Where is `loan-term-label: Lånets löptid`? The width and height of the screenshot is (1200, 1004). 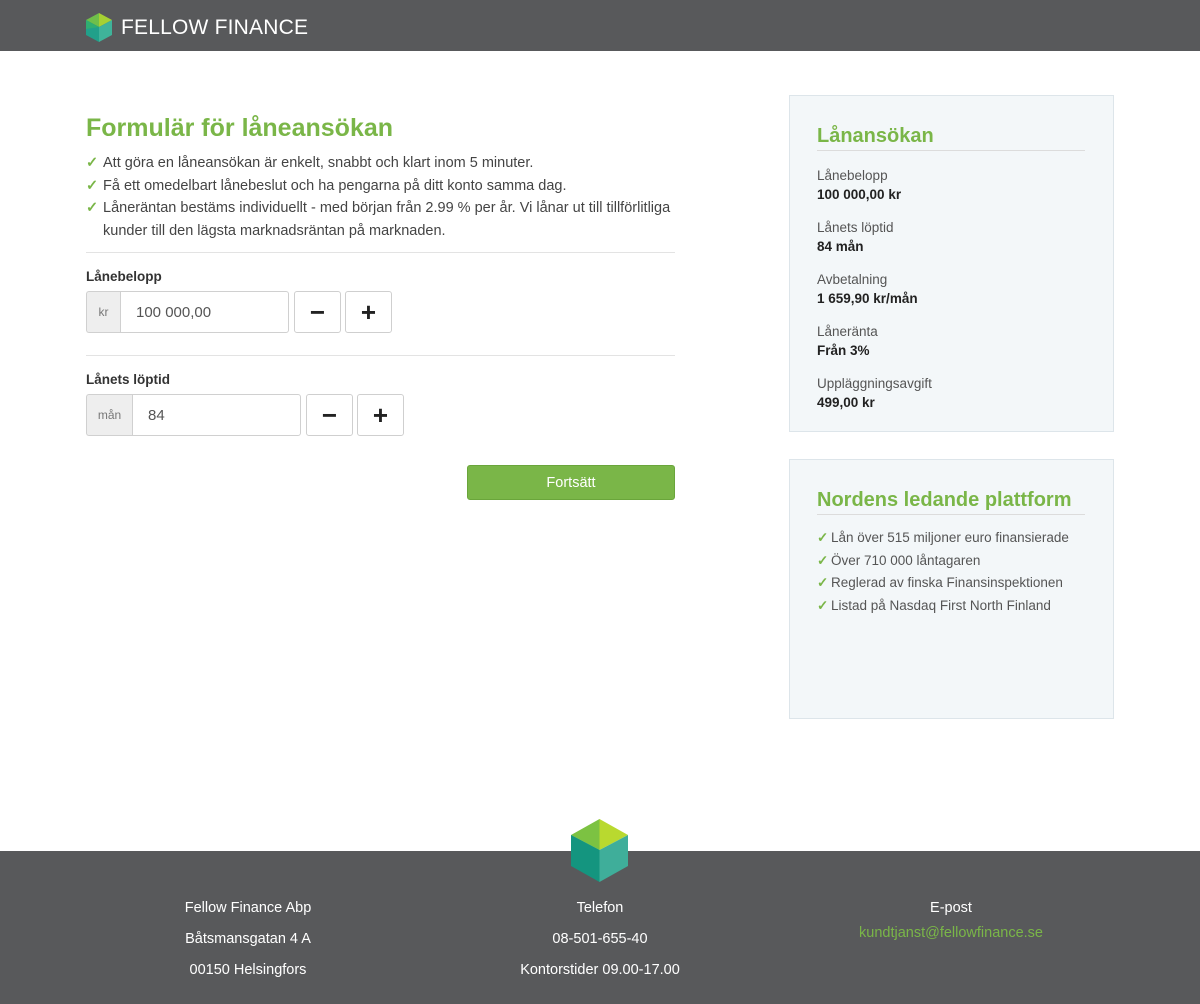
loan-term-label: Lånets löptid is located at coordinates (128, 379).